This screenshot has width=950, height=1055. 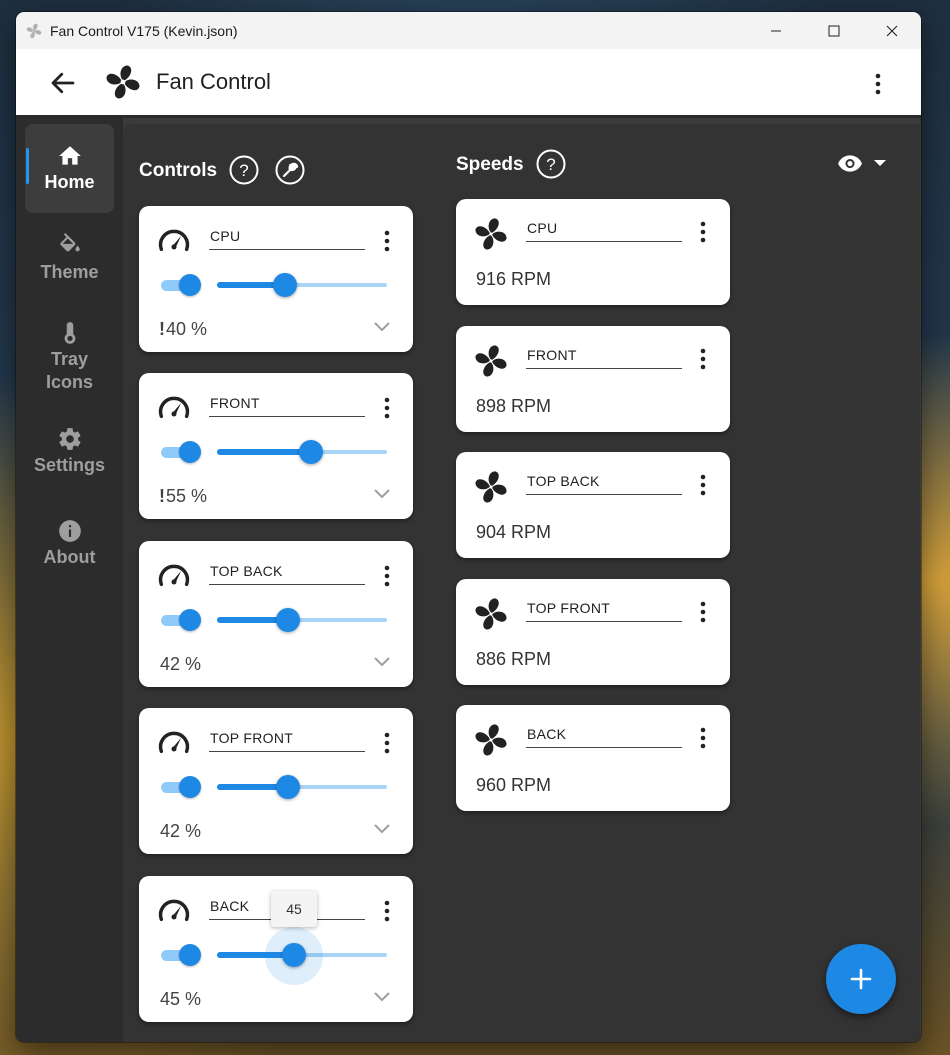 I want to click on app-menu-button, so click(x=878, y=84).